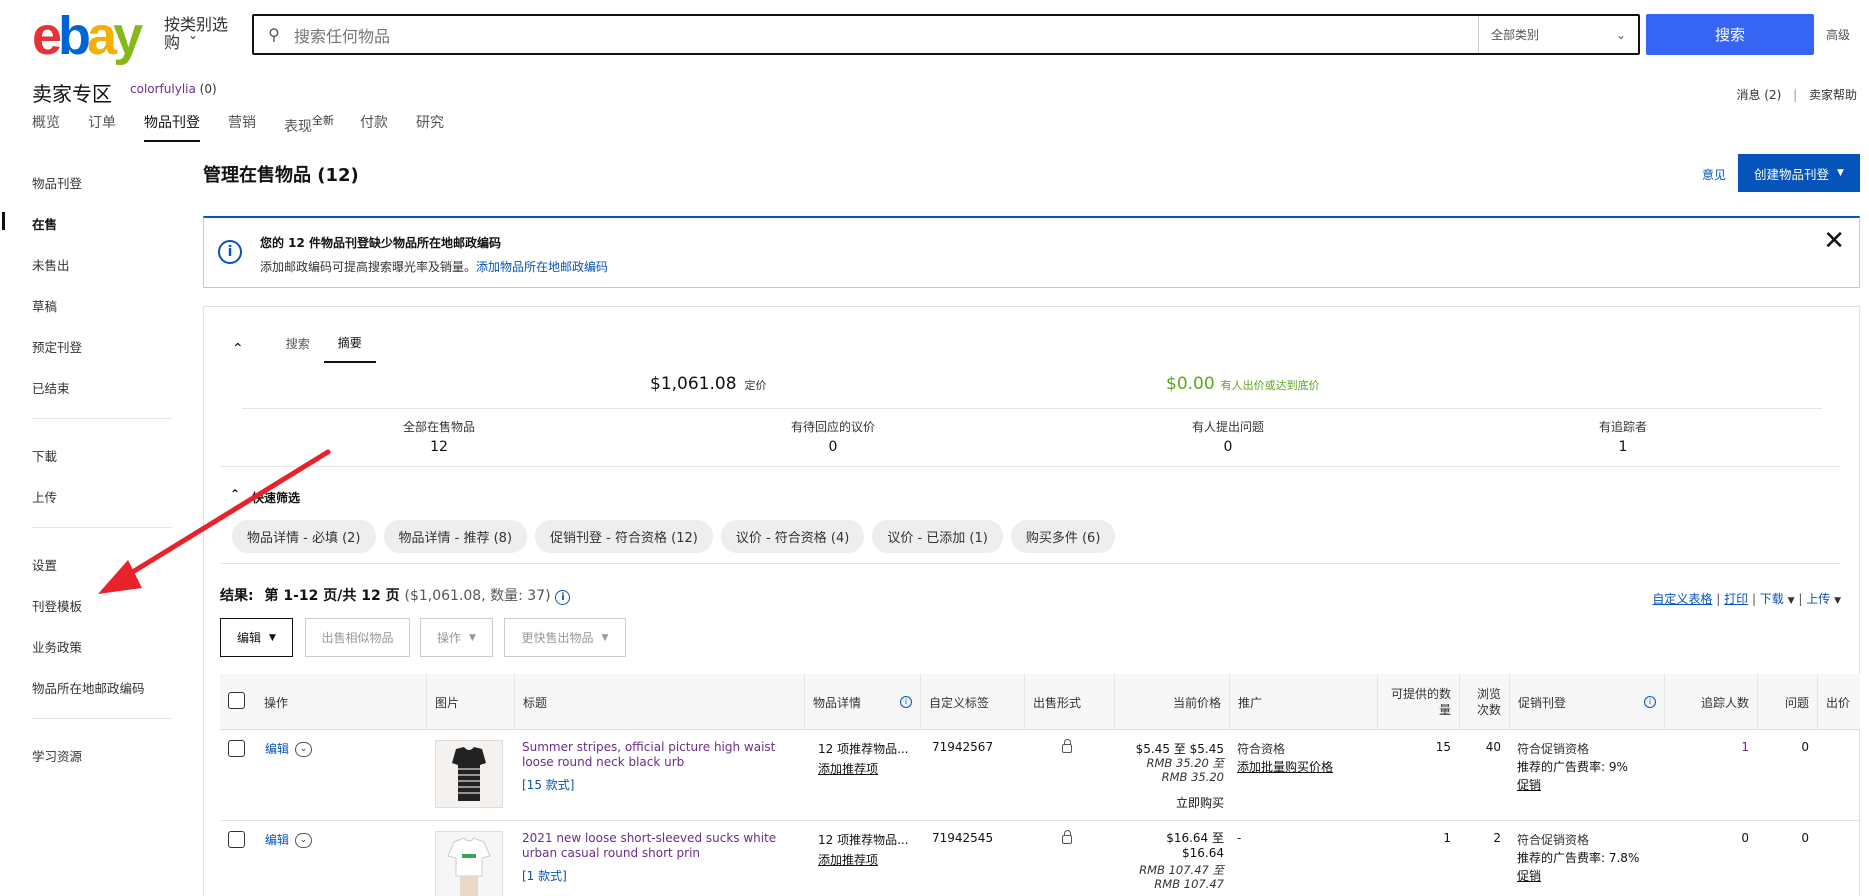  I want to click on sidebar-item-upload: 上传, so click(44, 496).